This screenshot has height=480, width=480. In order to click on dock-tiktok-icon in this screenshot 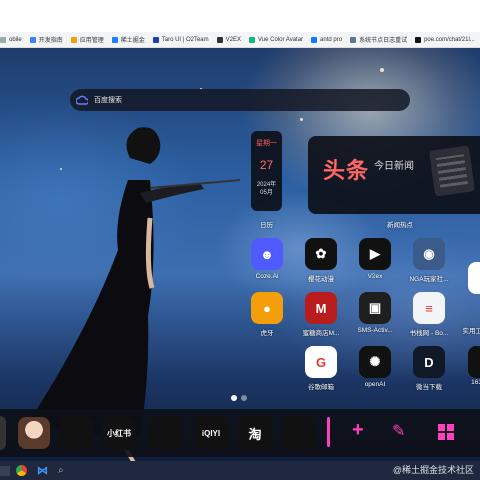, I will do `click(77, 433)`.